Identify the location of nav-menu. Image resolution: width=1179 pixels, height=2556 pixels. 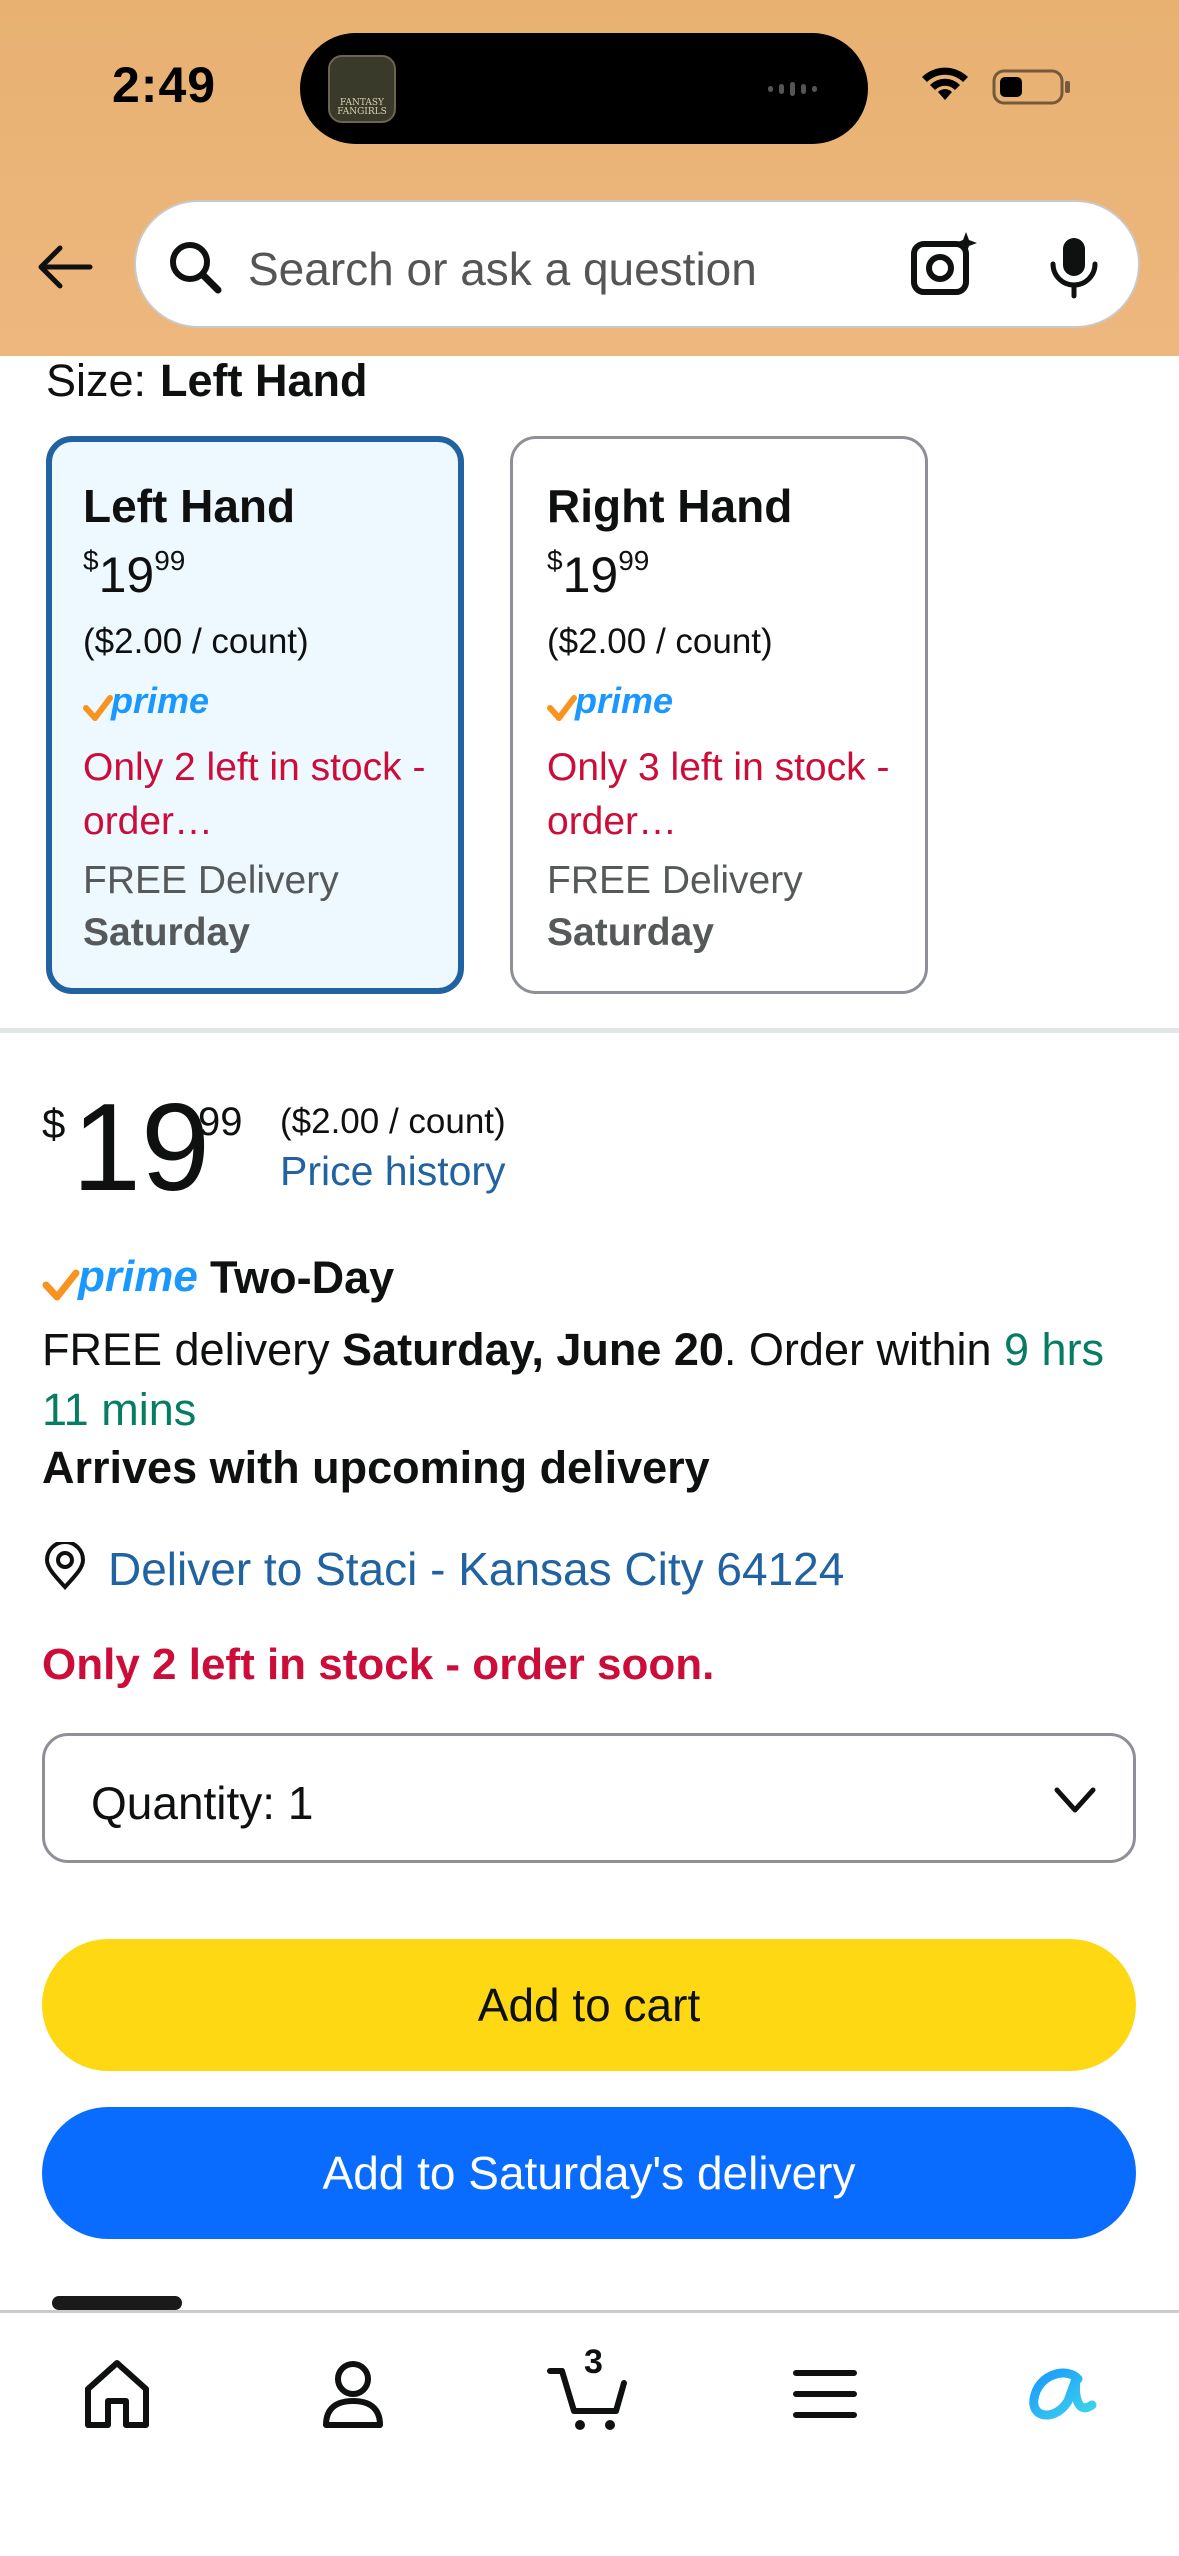
(825, 2394).